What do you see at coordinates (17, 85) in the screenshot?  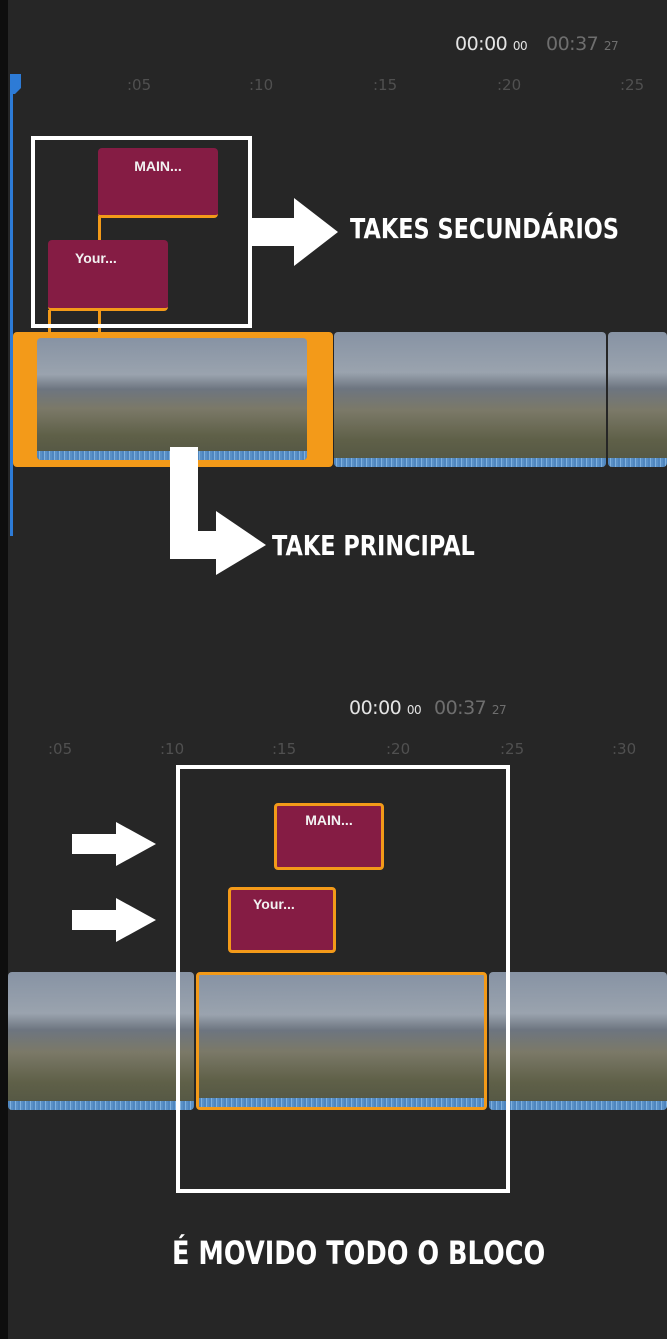 I see `playhead-handle` at bounding box center [17, 85].